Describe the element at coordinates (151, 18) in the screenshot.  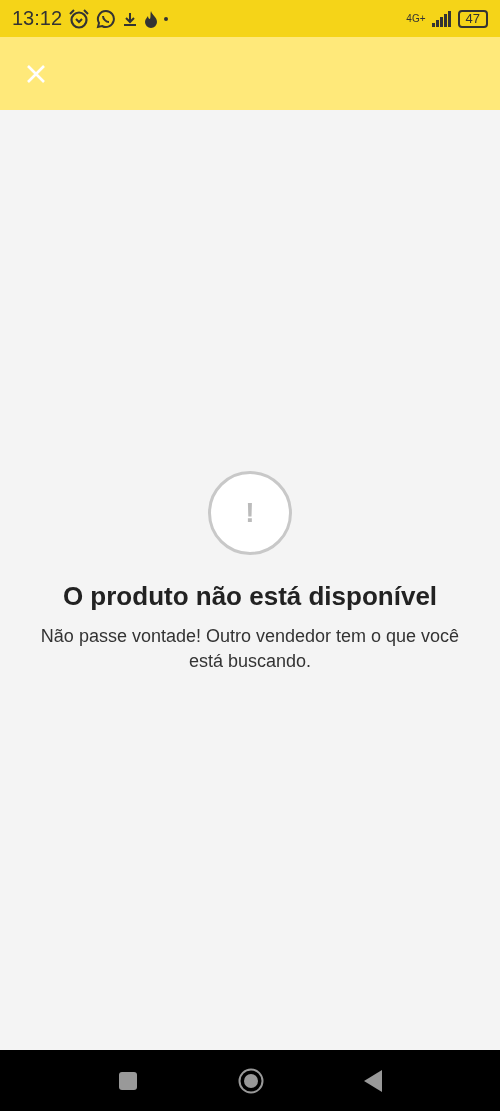
I see `flame-icon` at that location.